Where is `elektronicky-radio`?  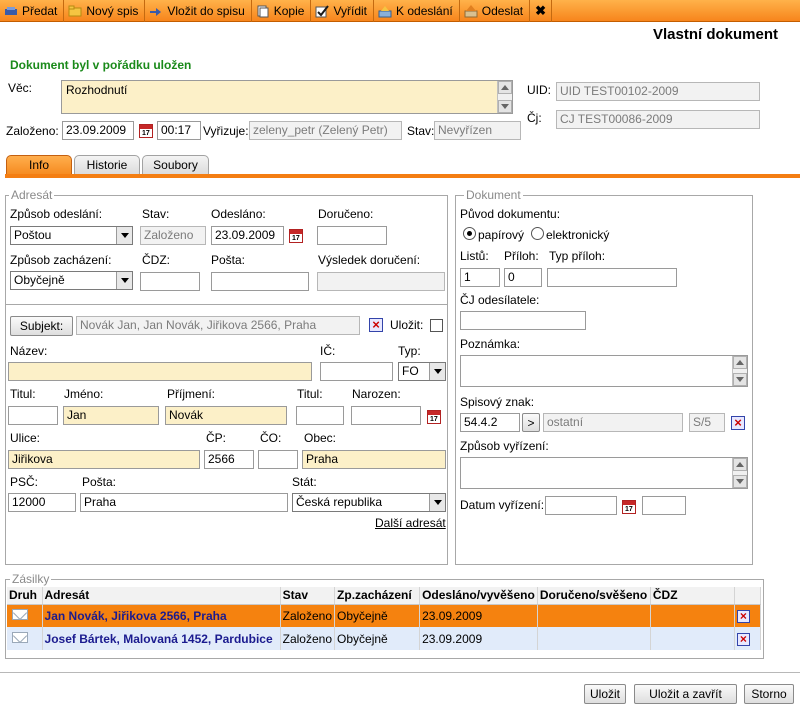
elektronicky-radio is located at coordinates (537, 233).